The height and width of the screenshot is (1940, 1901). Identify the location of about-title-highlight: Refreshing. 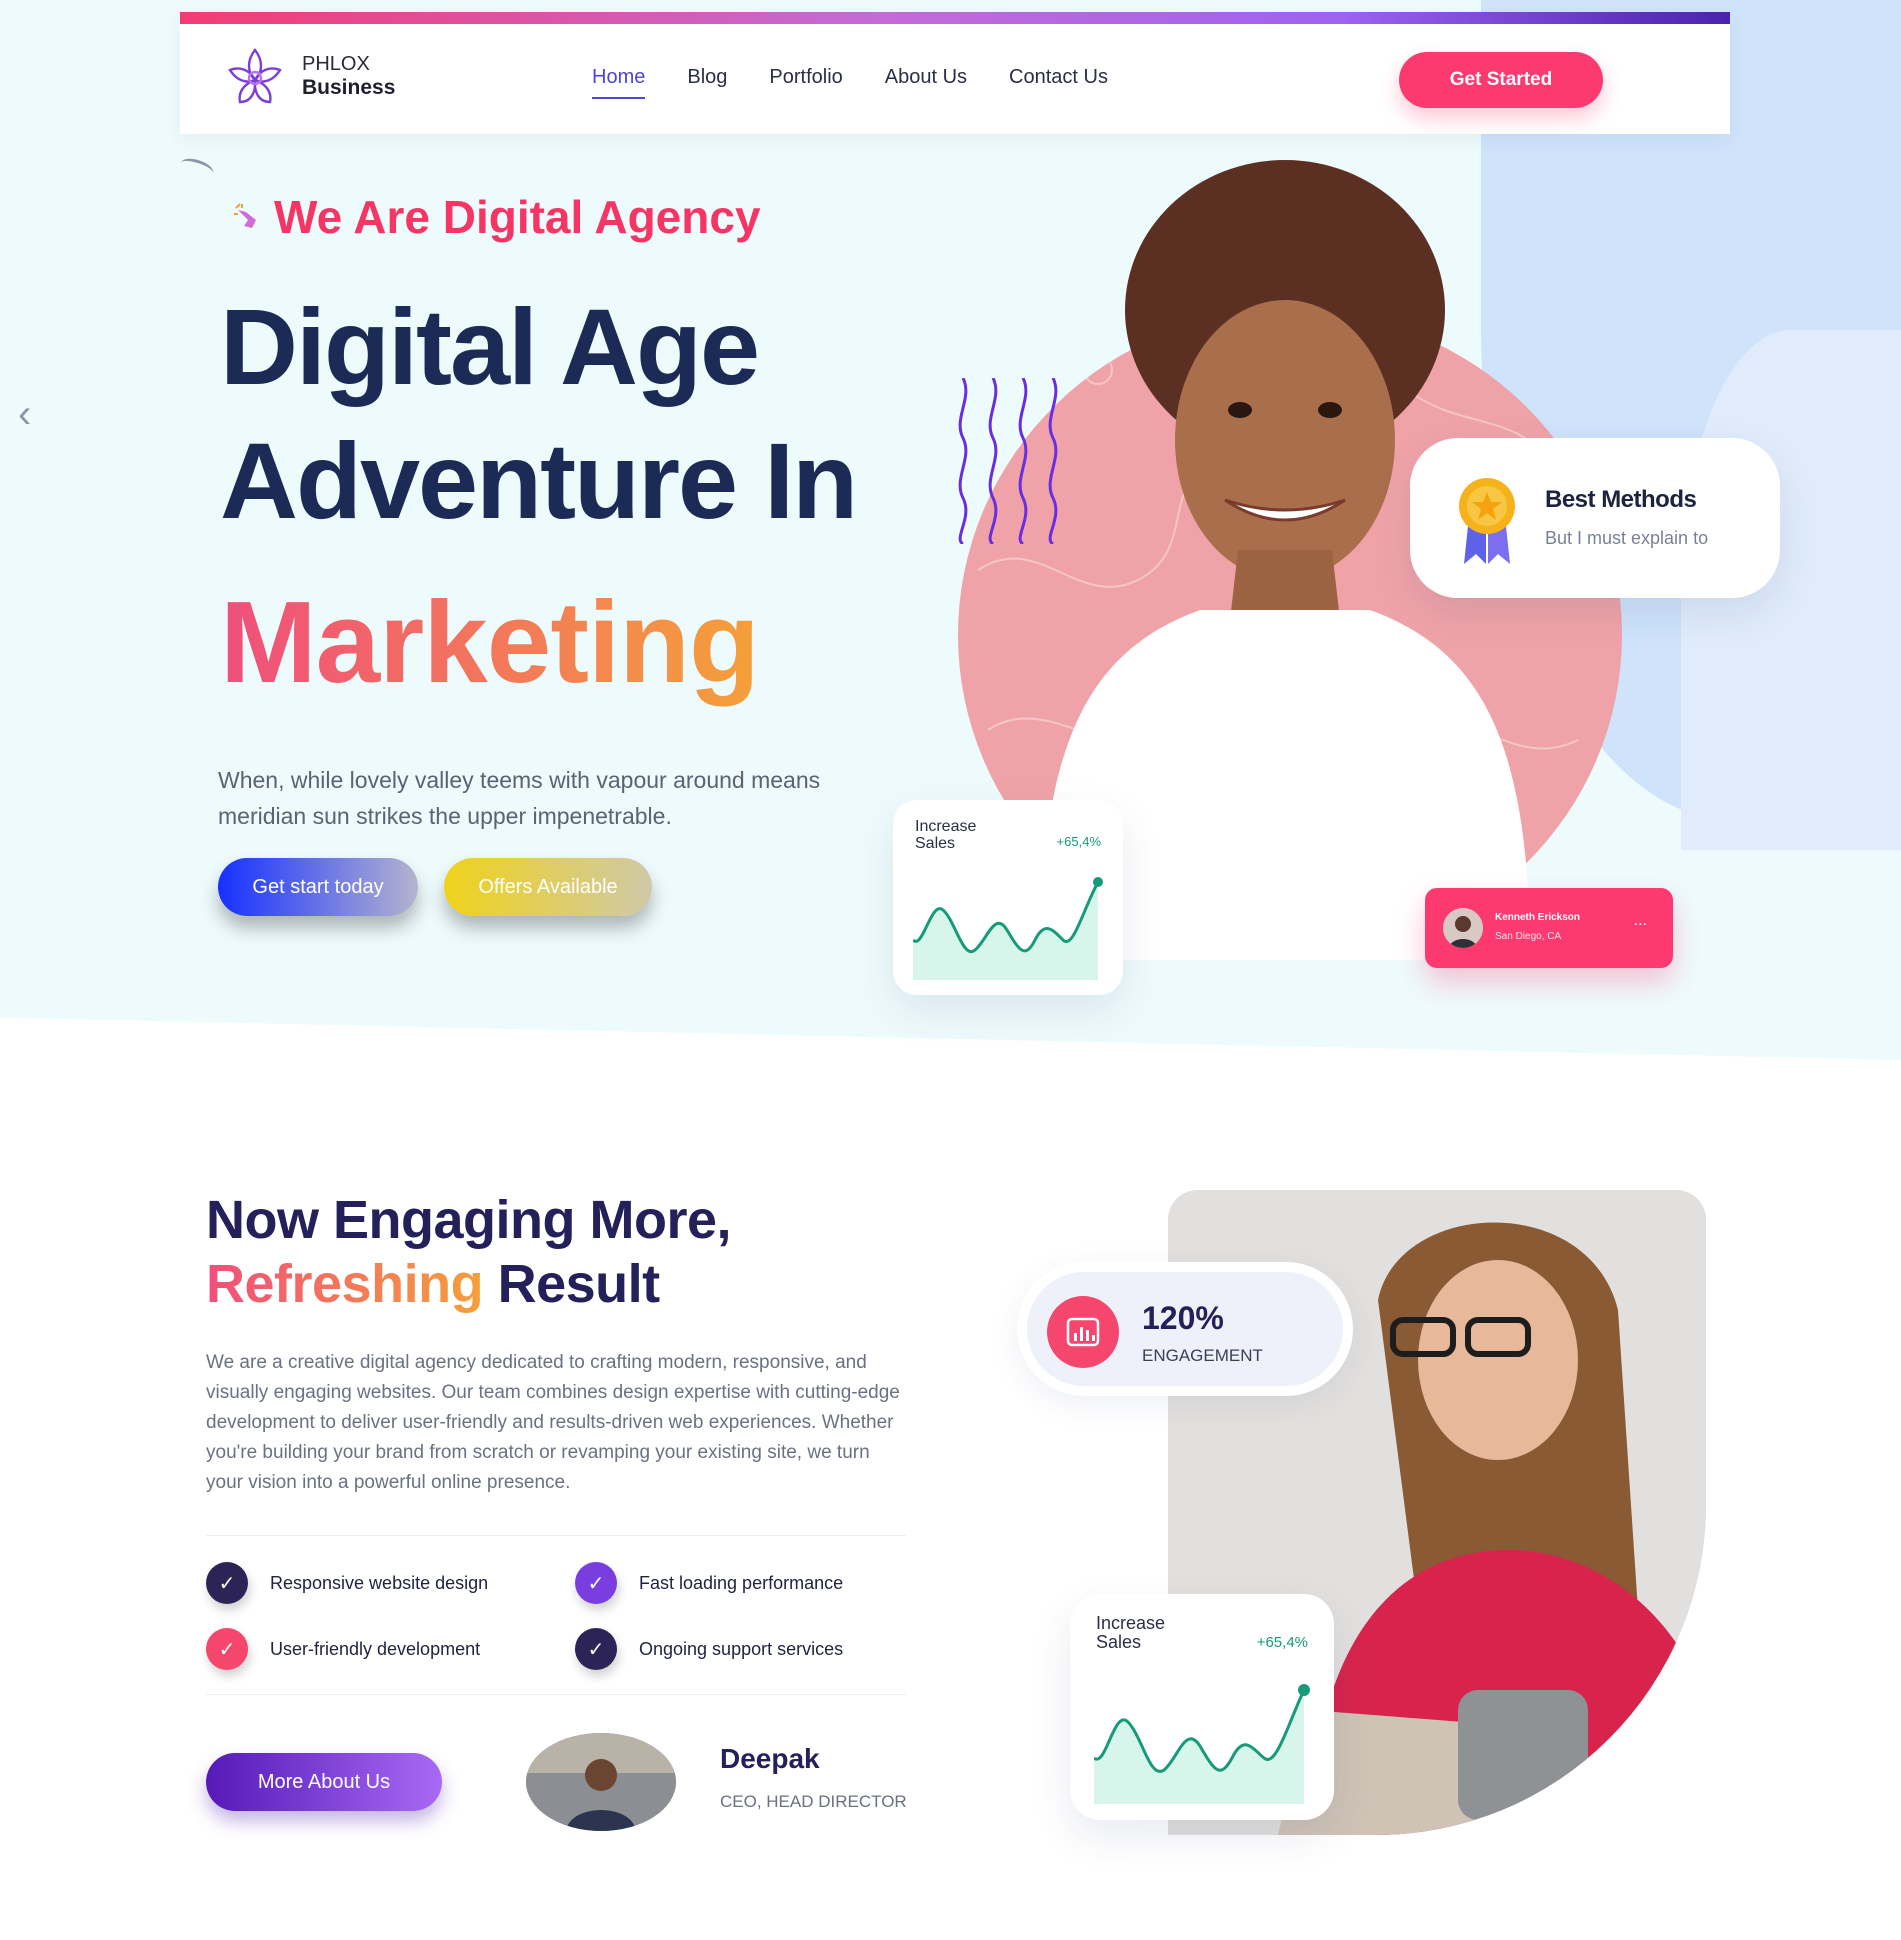
(345, 1284).